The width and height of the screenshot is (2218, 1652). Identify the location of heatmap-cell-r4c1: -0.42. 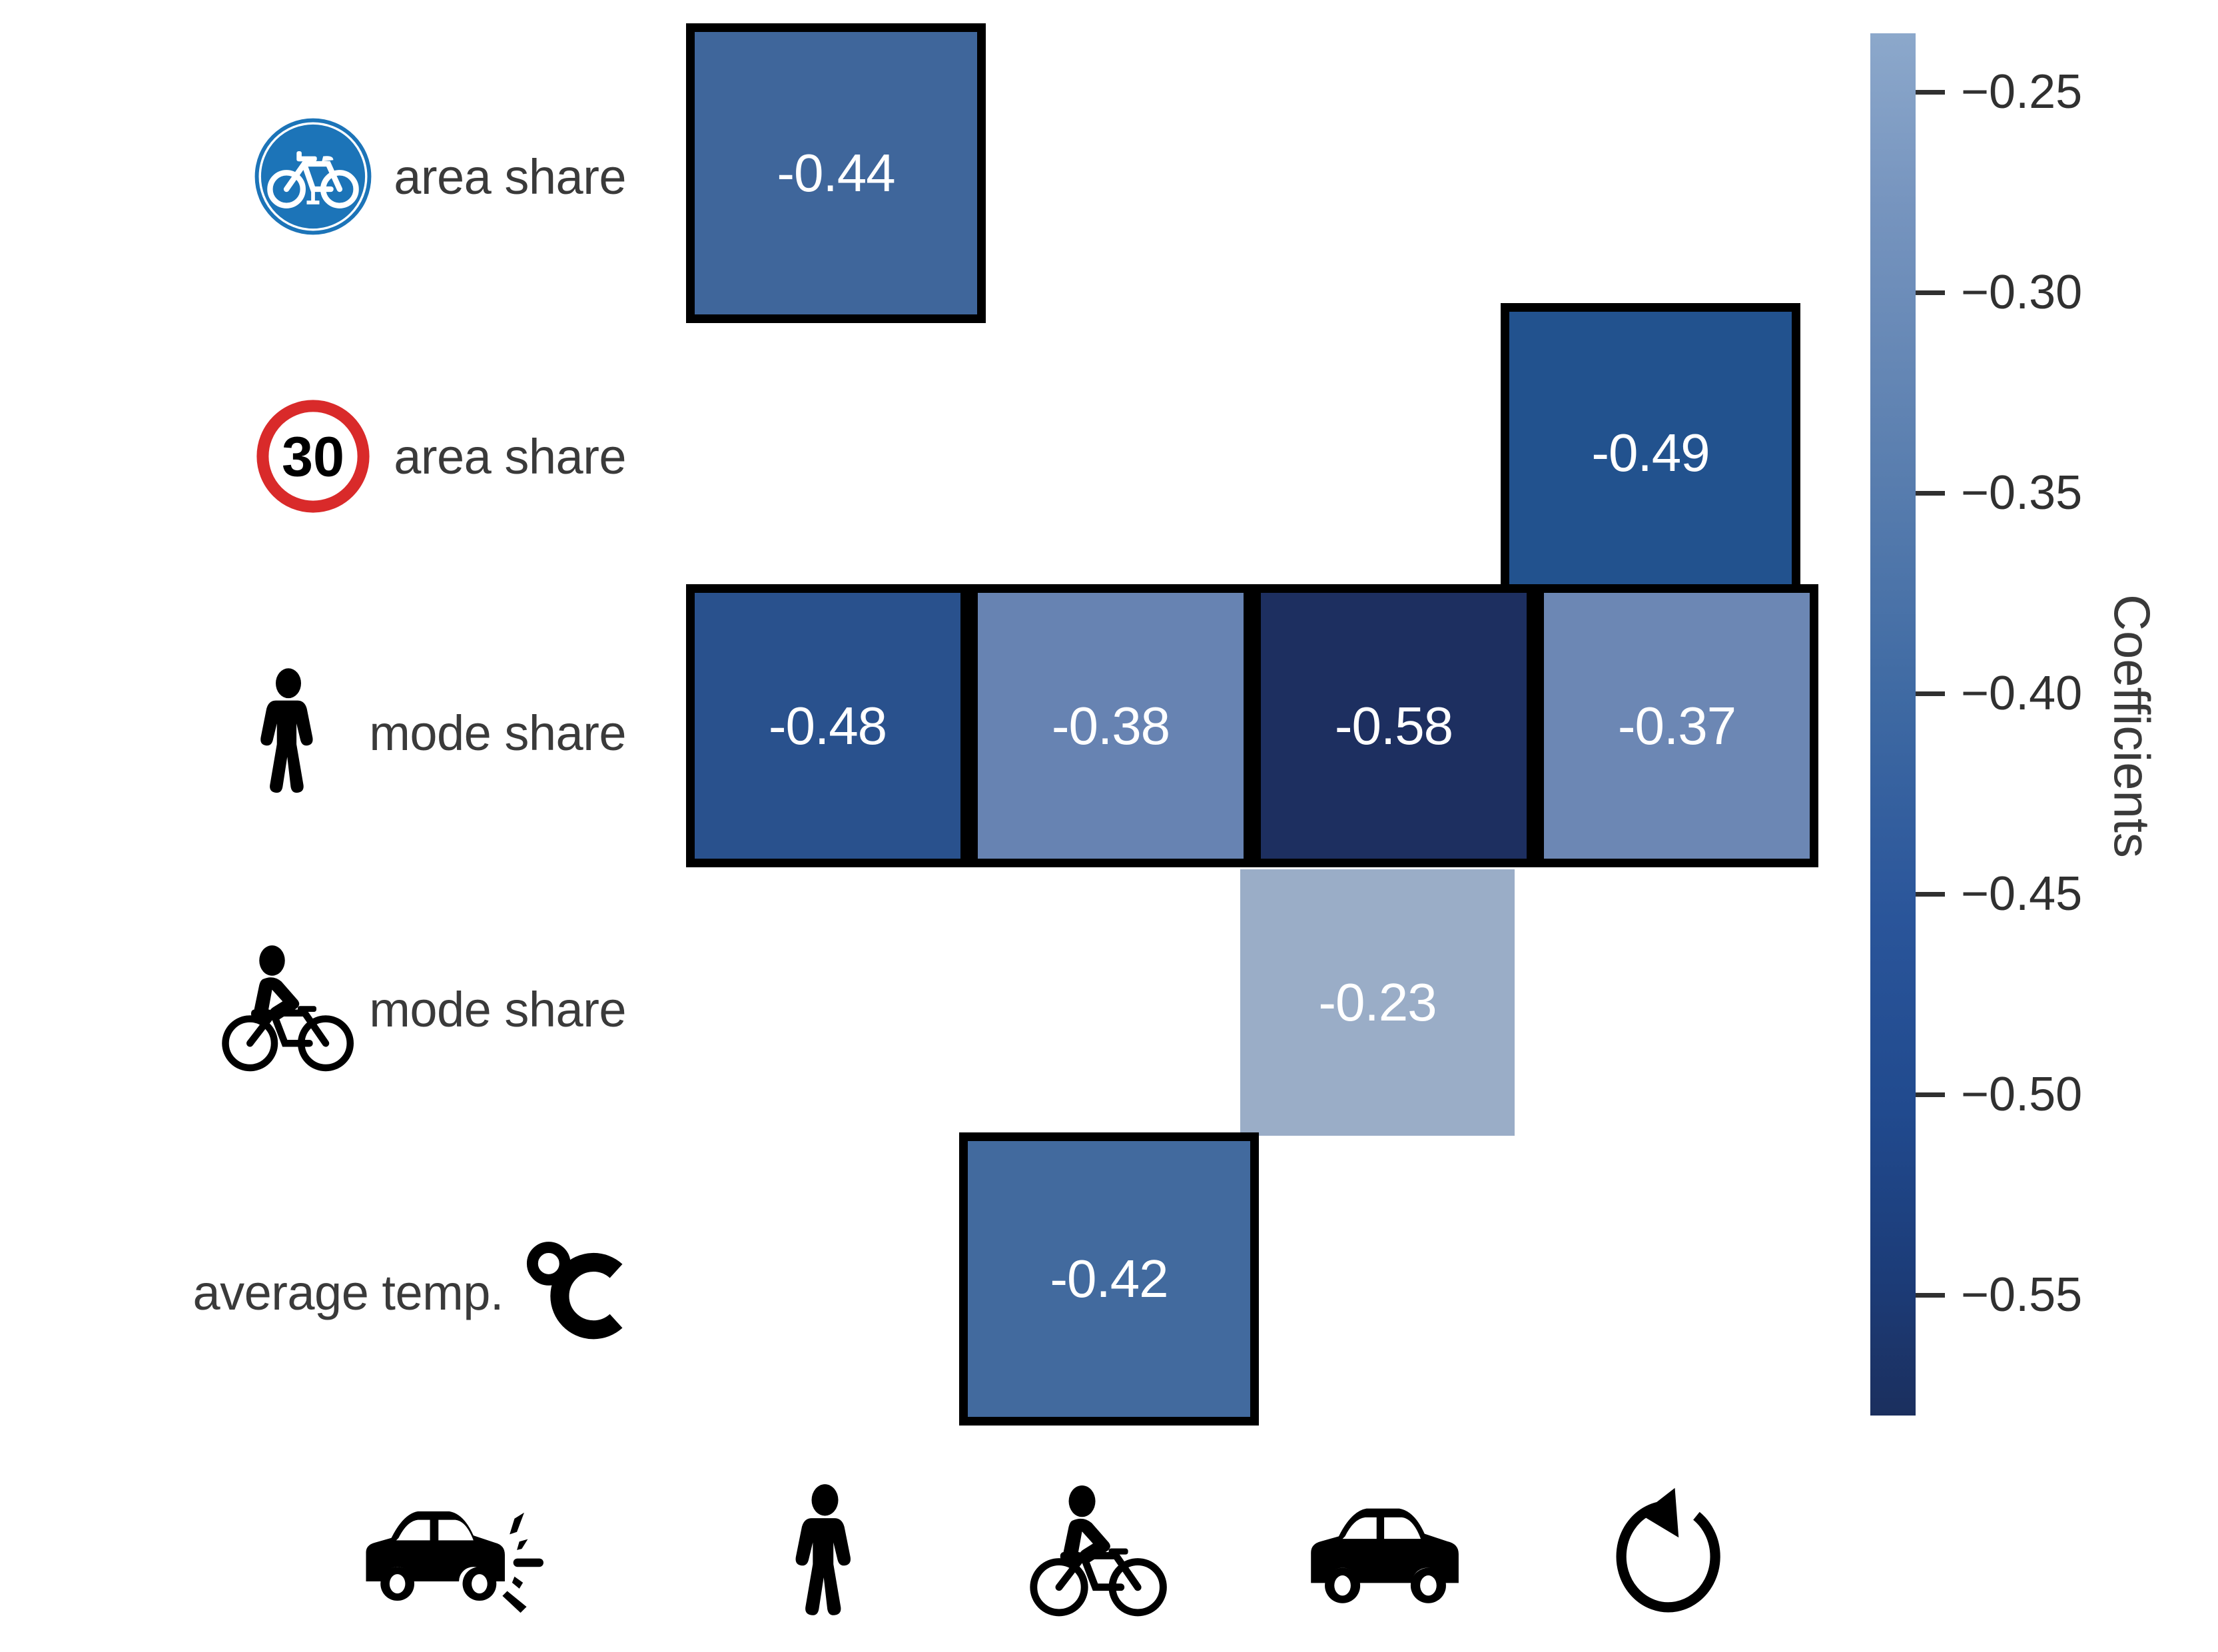
(1109, 1279).